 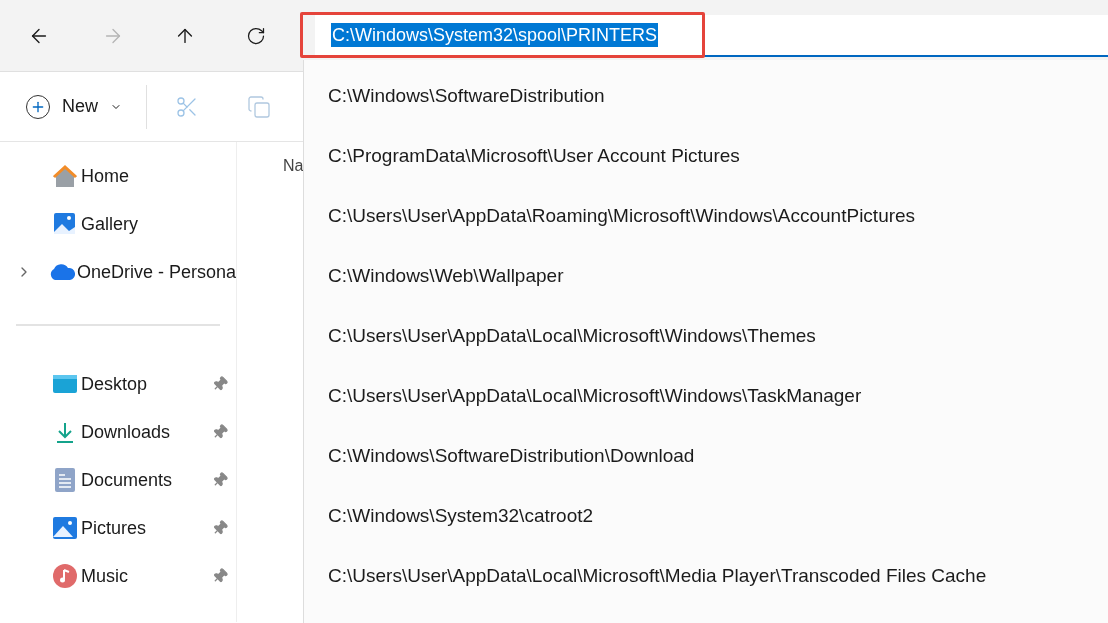 What do you see at coordinates (65, 384) in the screenshot?
I see `monitor-icon` at bounding box center [65, 384].